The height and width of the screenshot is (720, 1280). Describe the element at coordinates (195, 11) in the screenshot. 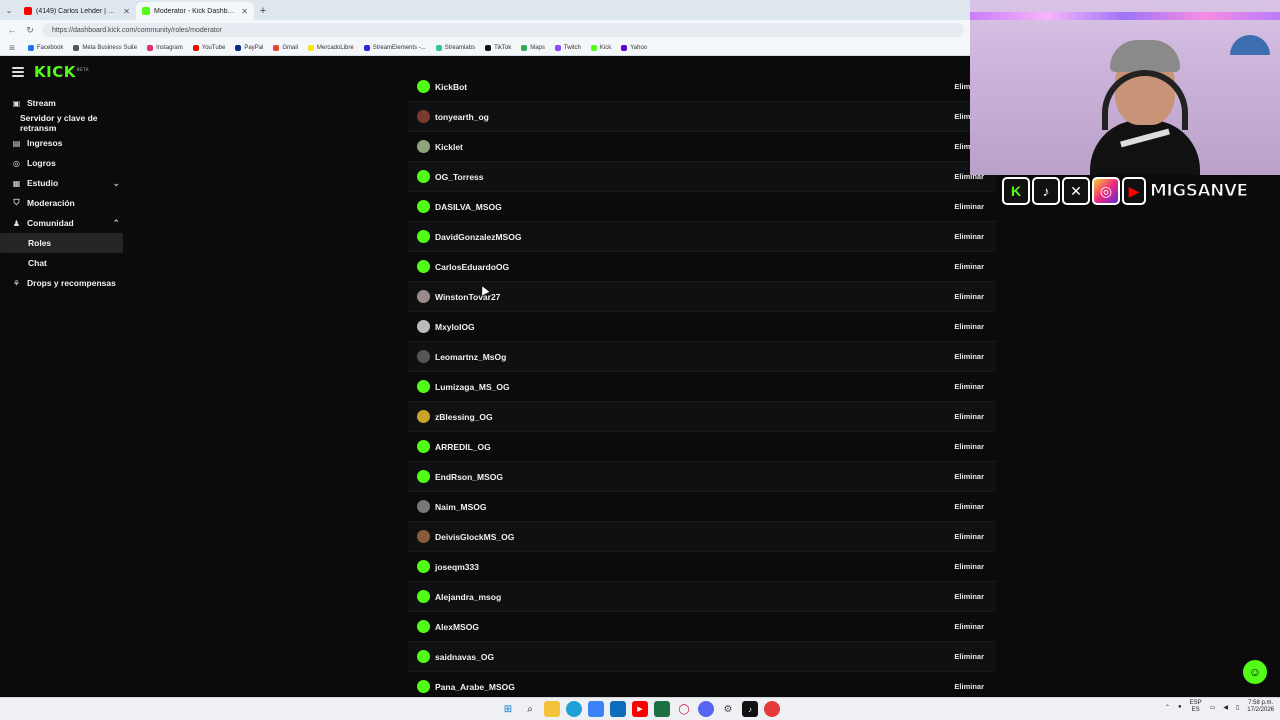

I see `browser-tab-kick-dashboard: Moderator - Kick Dashboard ✕` at that location.